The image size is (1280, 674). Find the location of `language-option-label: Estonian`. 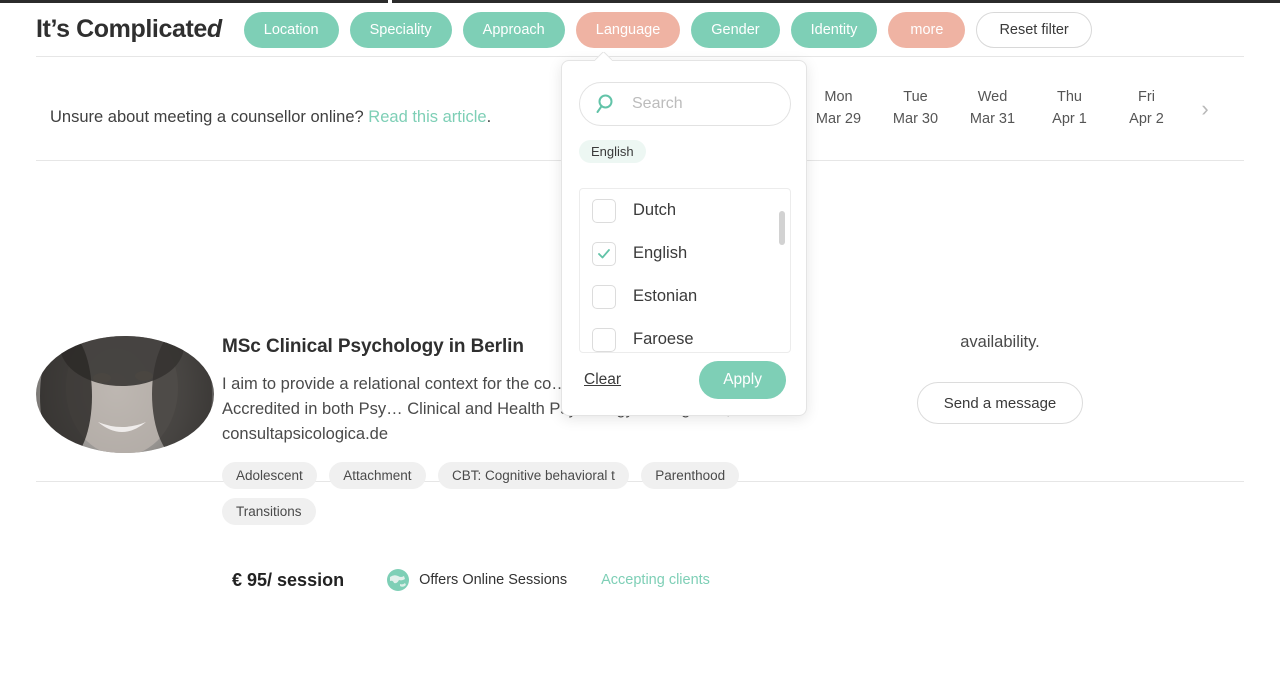

language-option-label: Estonian is located at coordinates (665, 296).